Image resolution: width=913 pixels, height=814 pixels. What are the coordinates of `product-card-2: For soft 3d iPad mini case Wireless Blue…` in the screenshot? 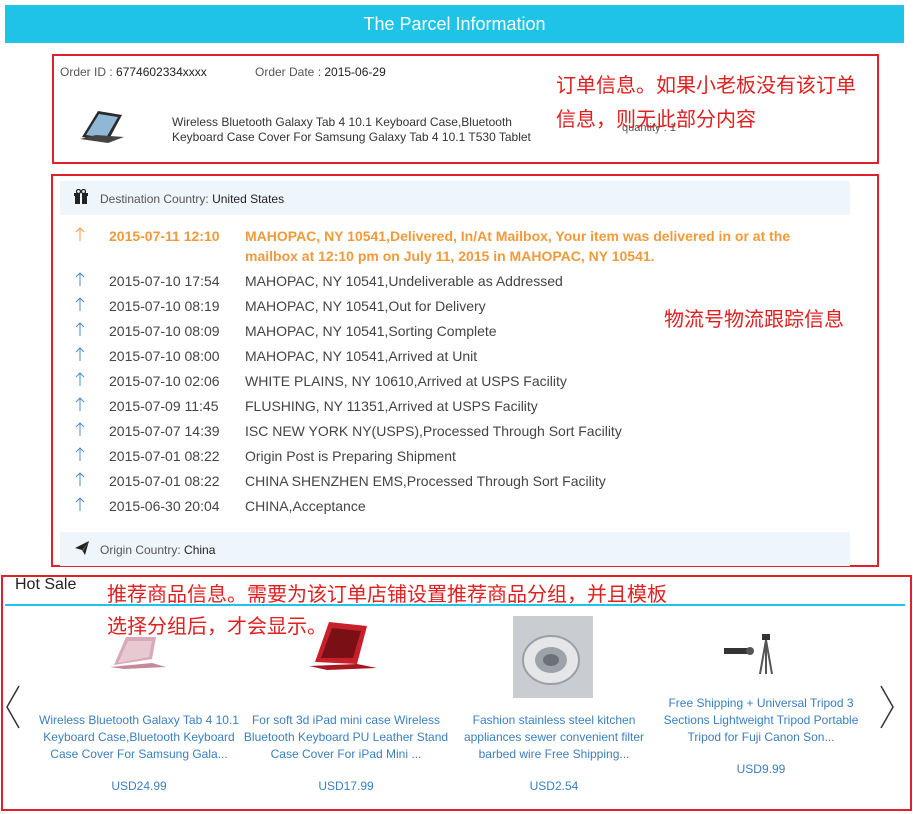 It's located at (346, 752).